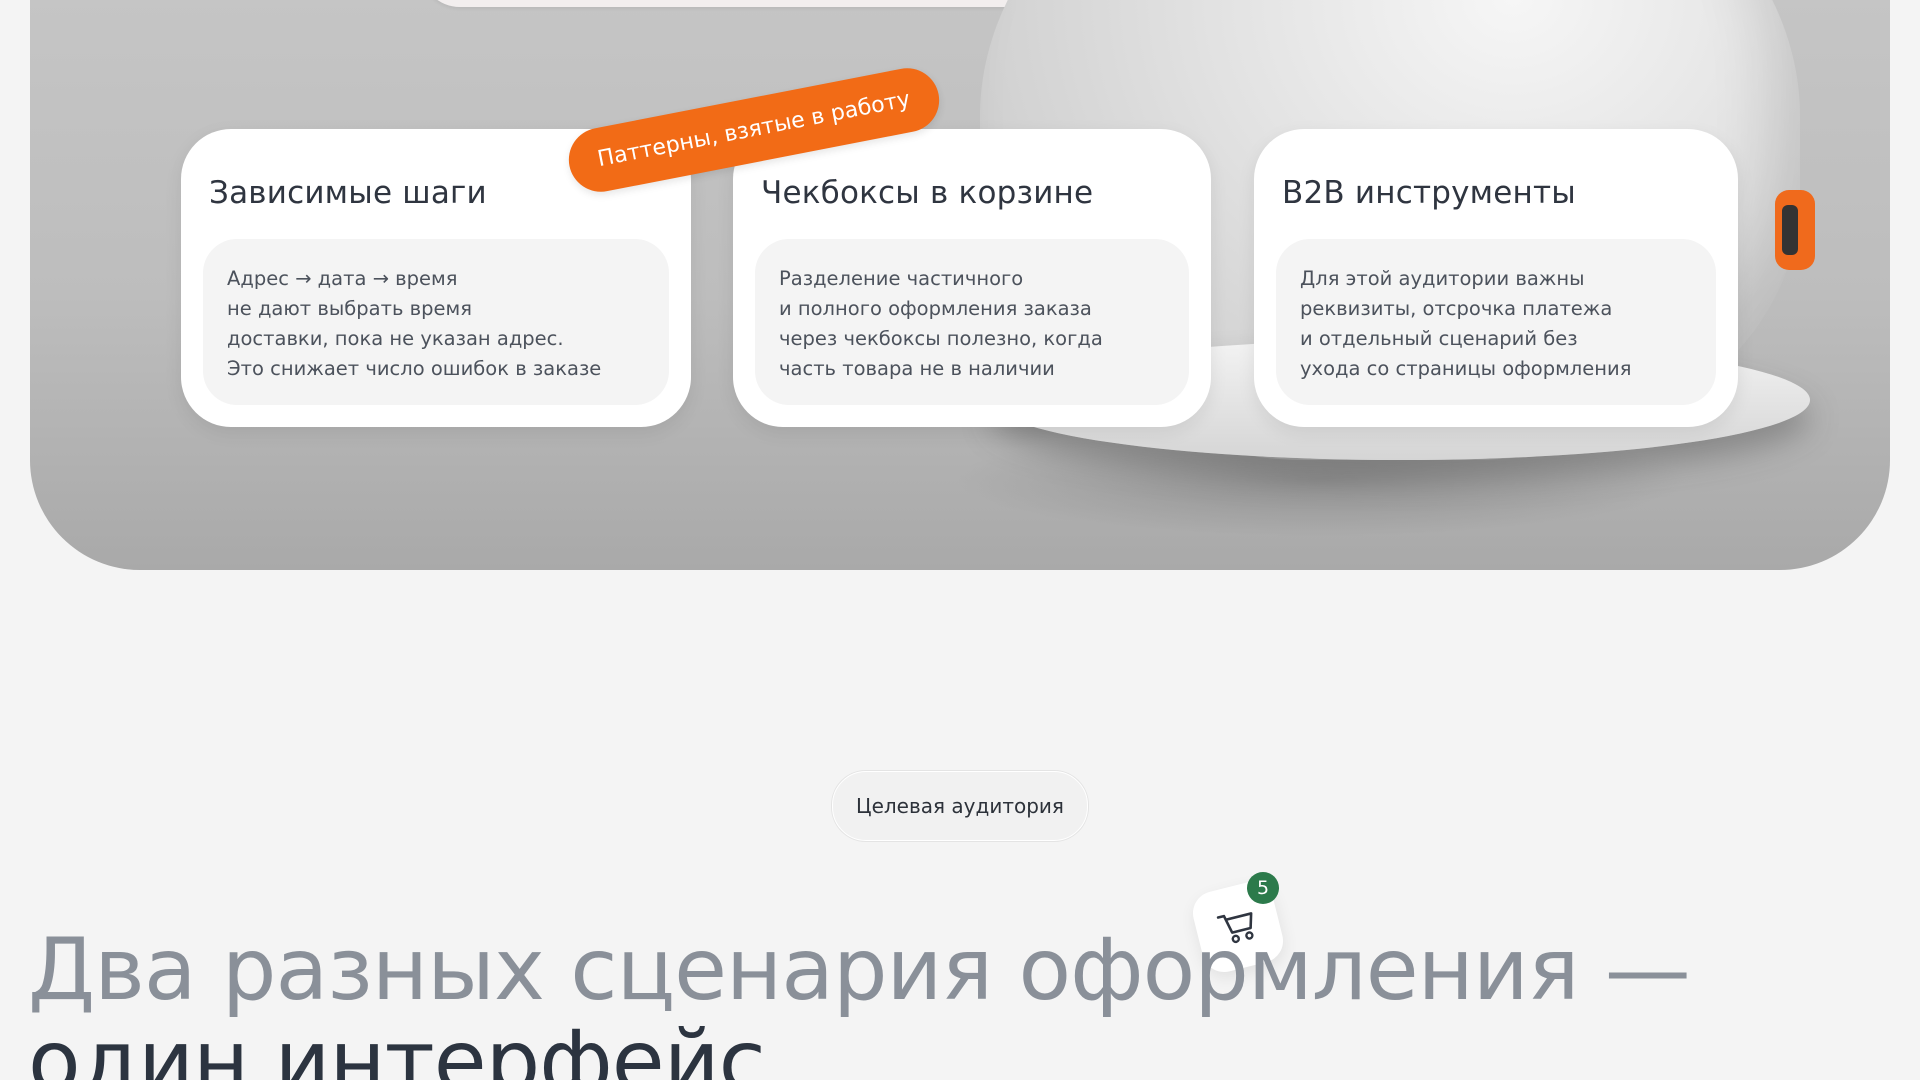 The image size is (1920, 1080). Describe the element at coordinates (927, 193) in the screenshot. I see `card-title: Чекбоксы в корзине` at that location.